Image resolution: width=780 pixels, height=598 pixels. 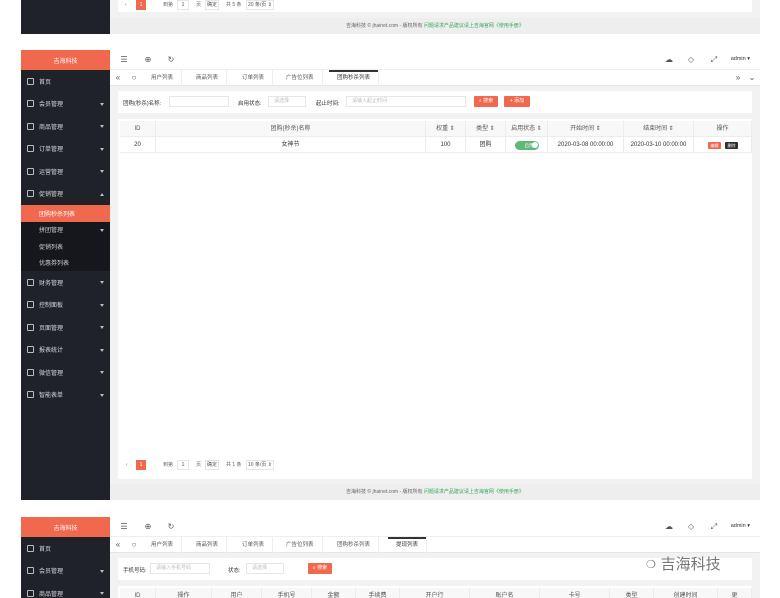 What do you see at coordinates (65, 149) in the screenshot?
I see `sidebar-item-orders: 订单管理` at bounding box center [65, 149].